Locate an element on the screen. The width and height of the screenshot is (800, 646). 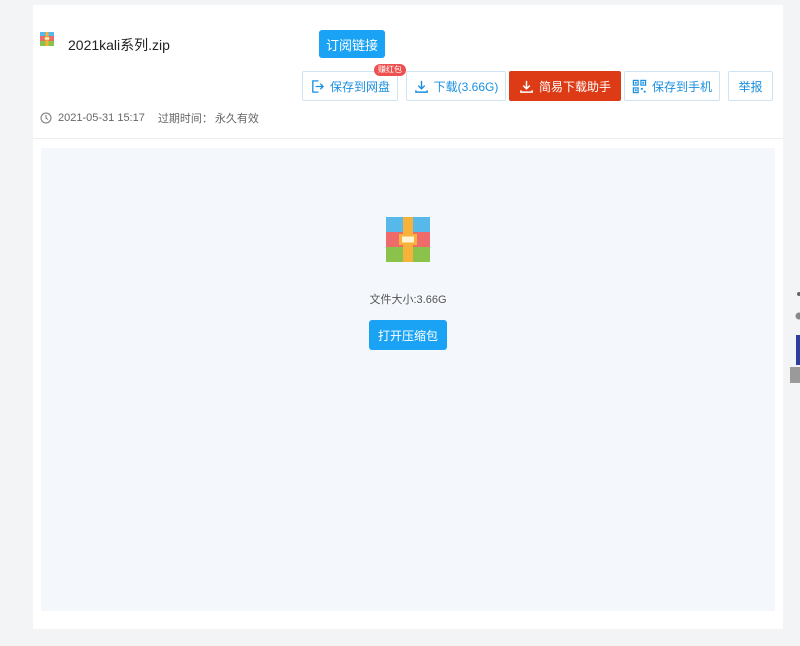
red-packet-badge: 赚红包 is located at coordinates (390, 70).